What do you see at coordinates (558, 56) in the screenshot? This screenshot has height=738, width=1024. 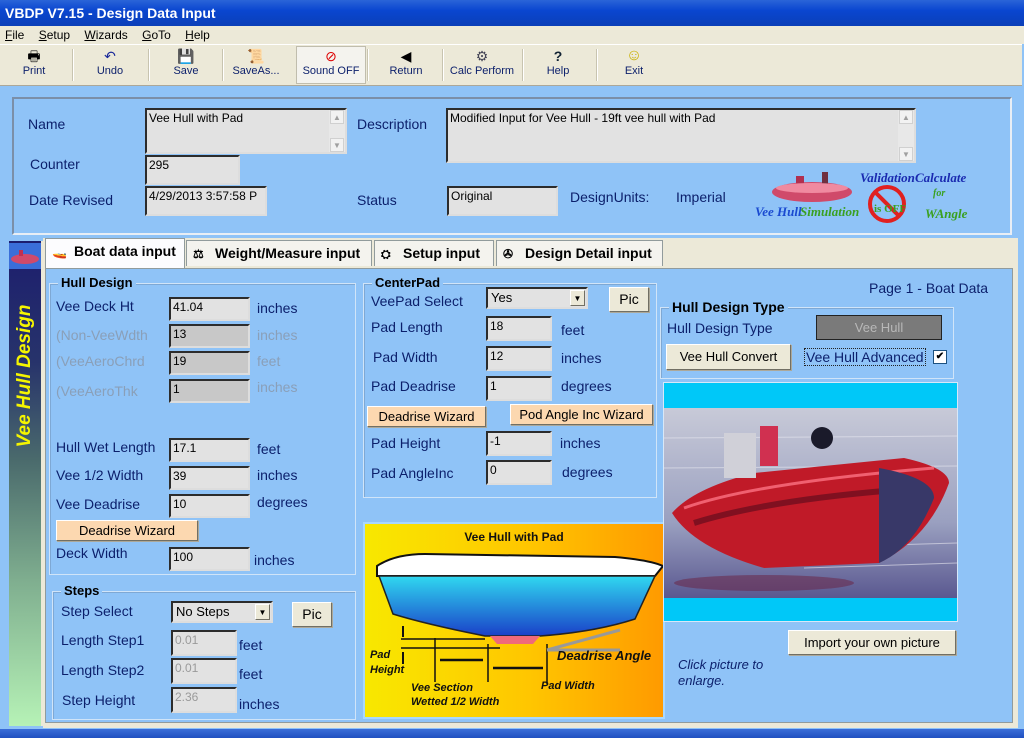 I see `help-icon: ?` at bounding box center [558, 56].